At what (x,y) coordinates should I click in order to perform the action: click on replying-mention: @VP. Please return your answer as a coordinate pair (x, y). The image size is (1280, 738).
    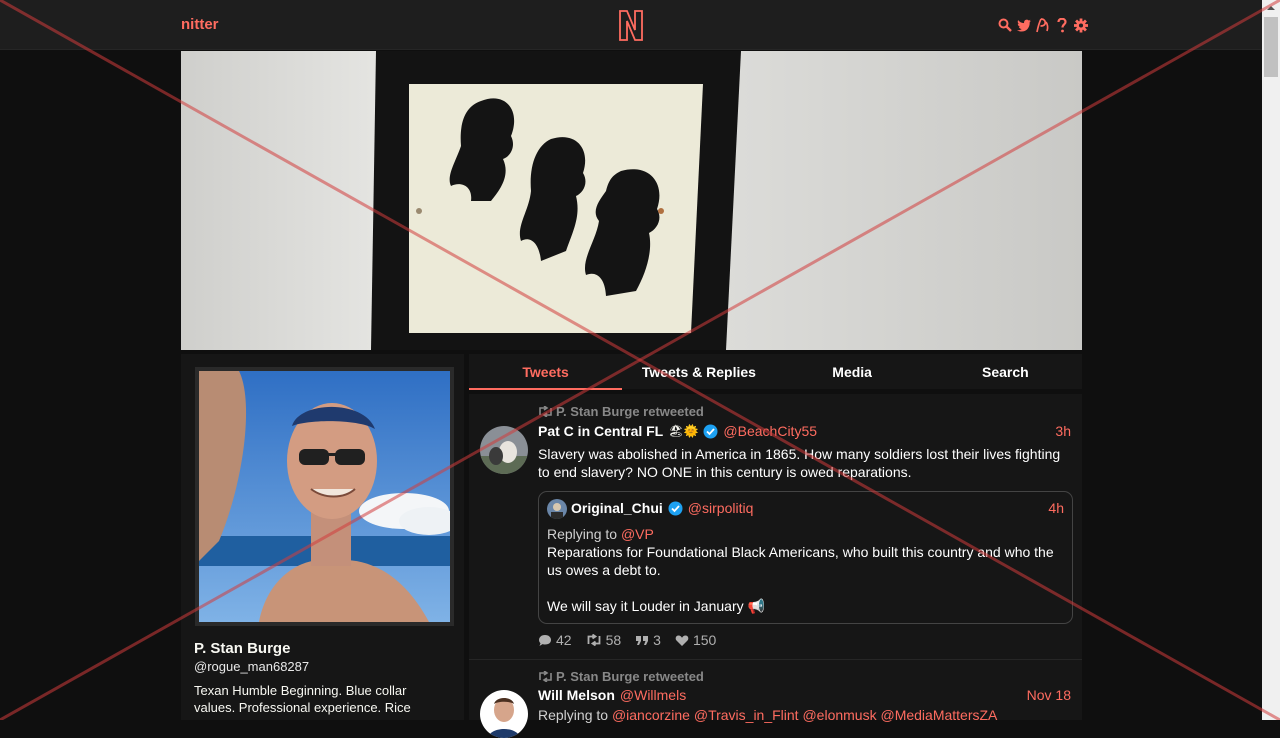
    Looking at the image, I should click on (637, 534).